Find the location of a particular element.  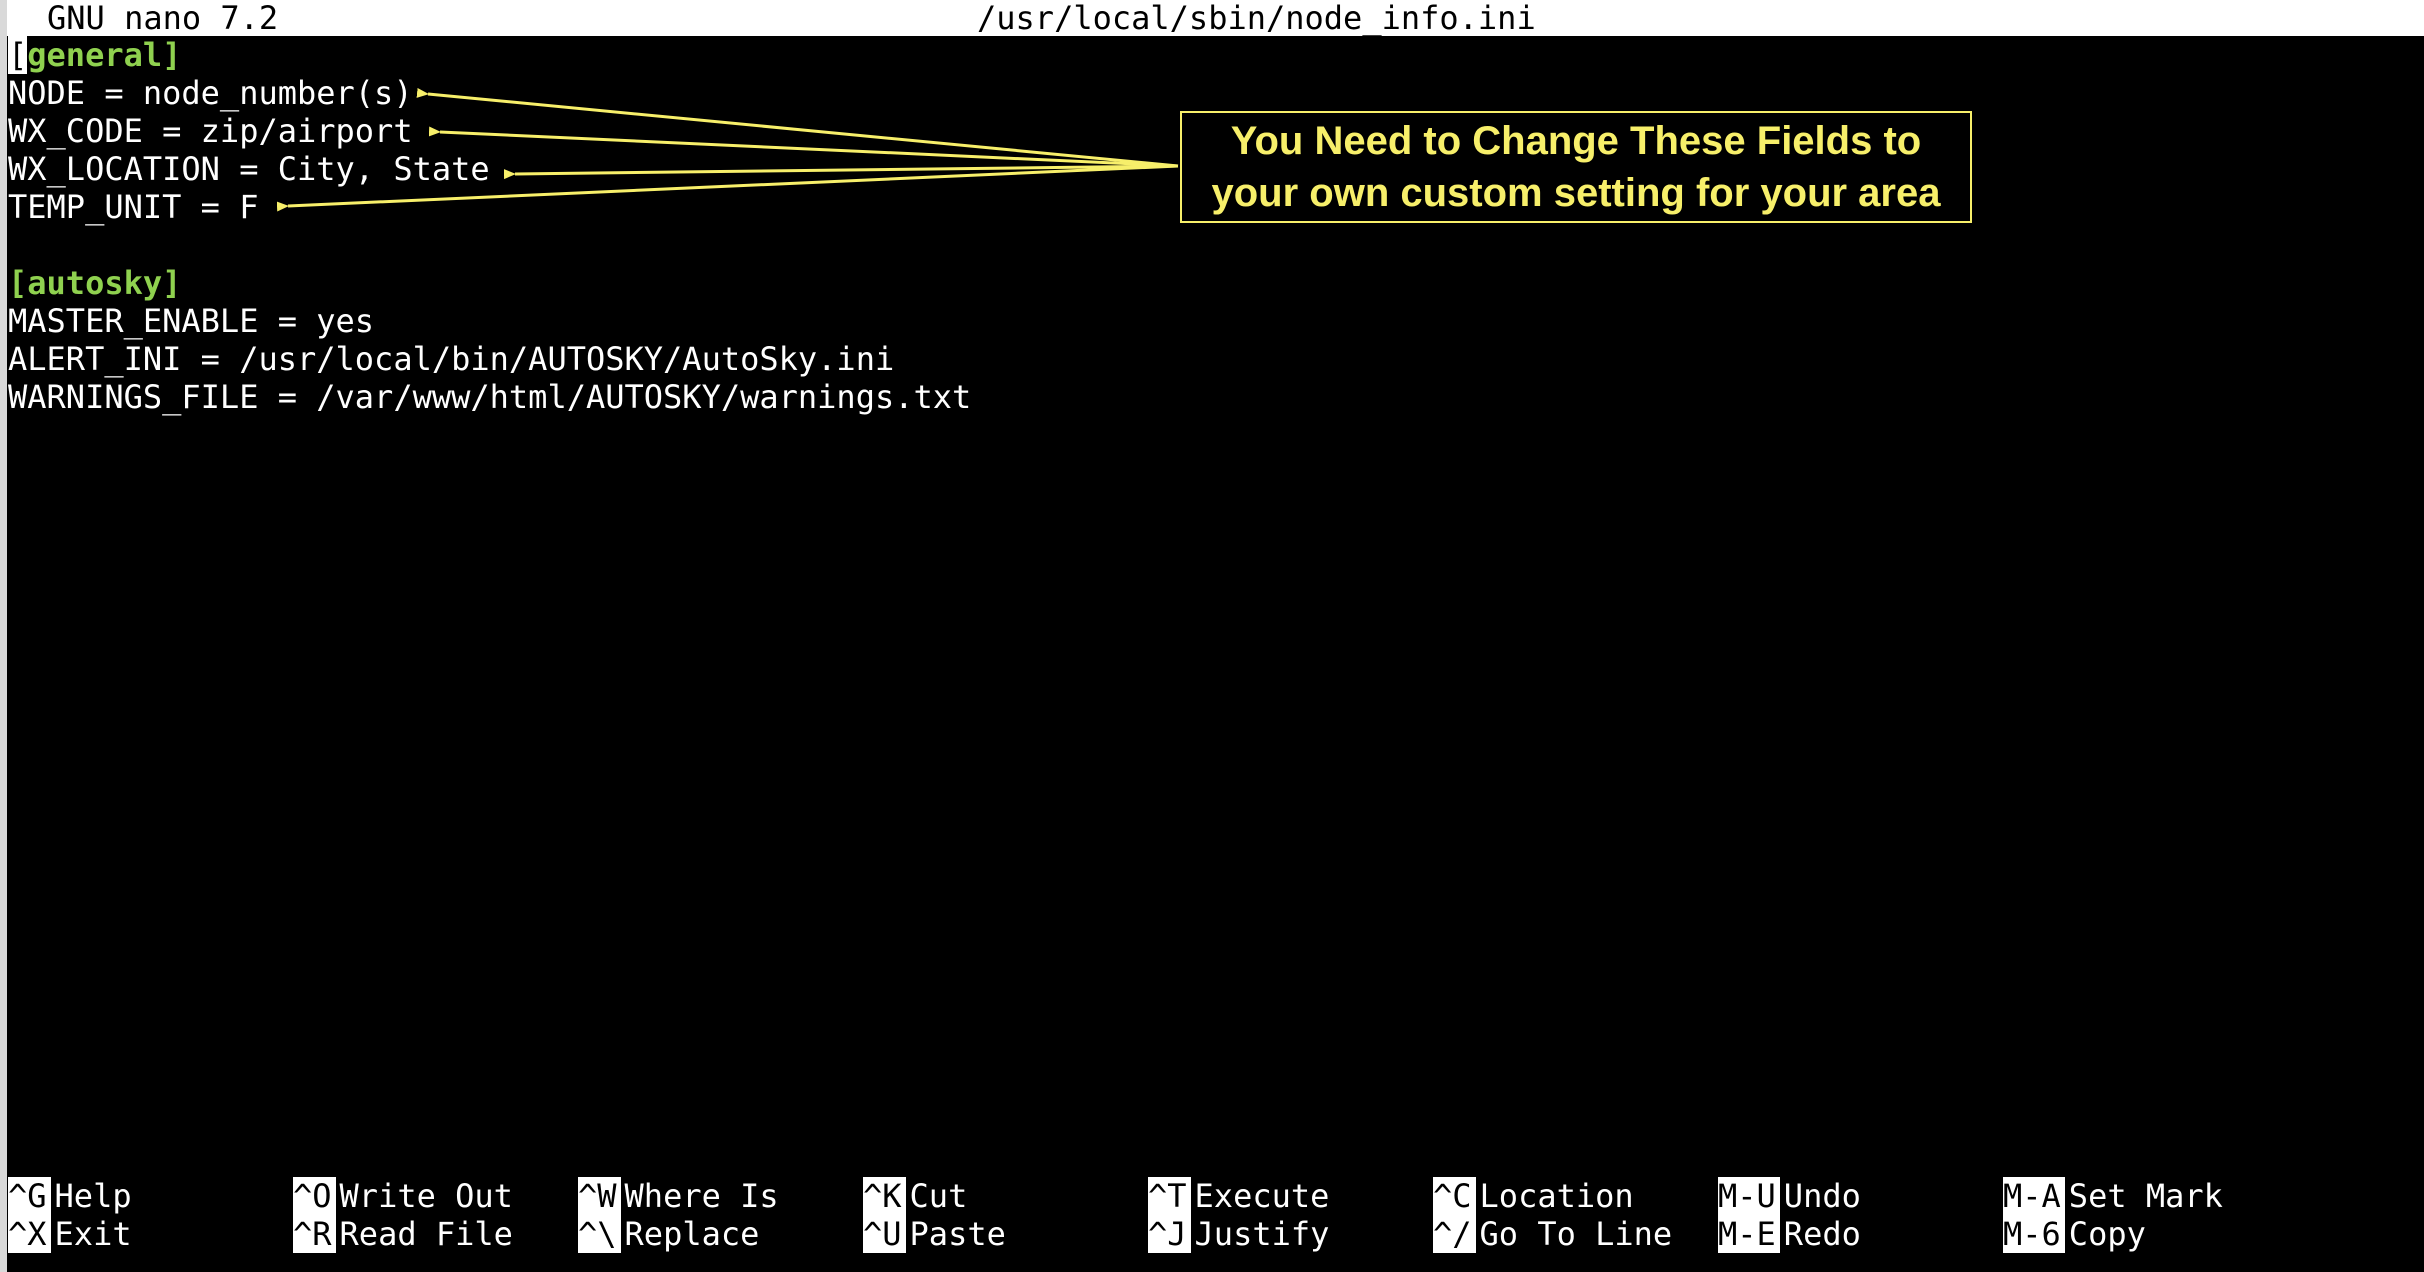

shortcut-label: Where Is is located at coordinates (701, 1196).